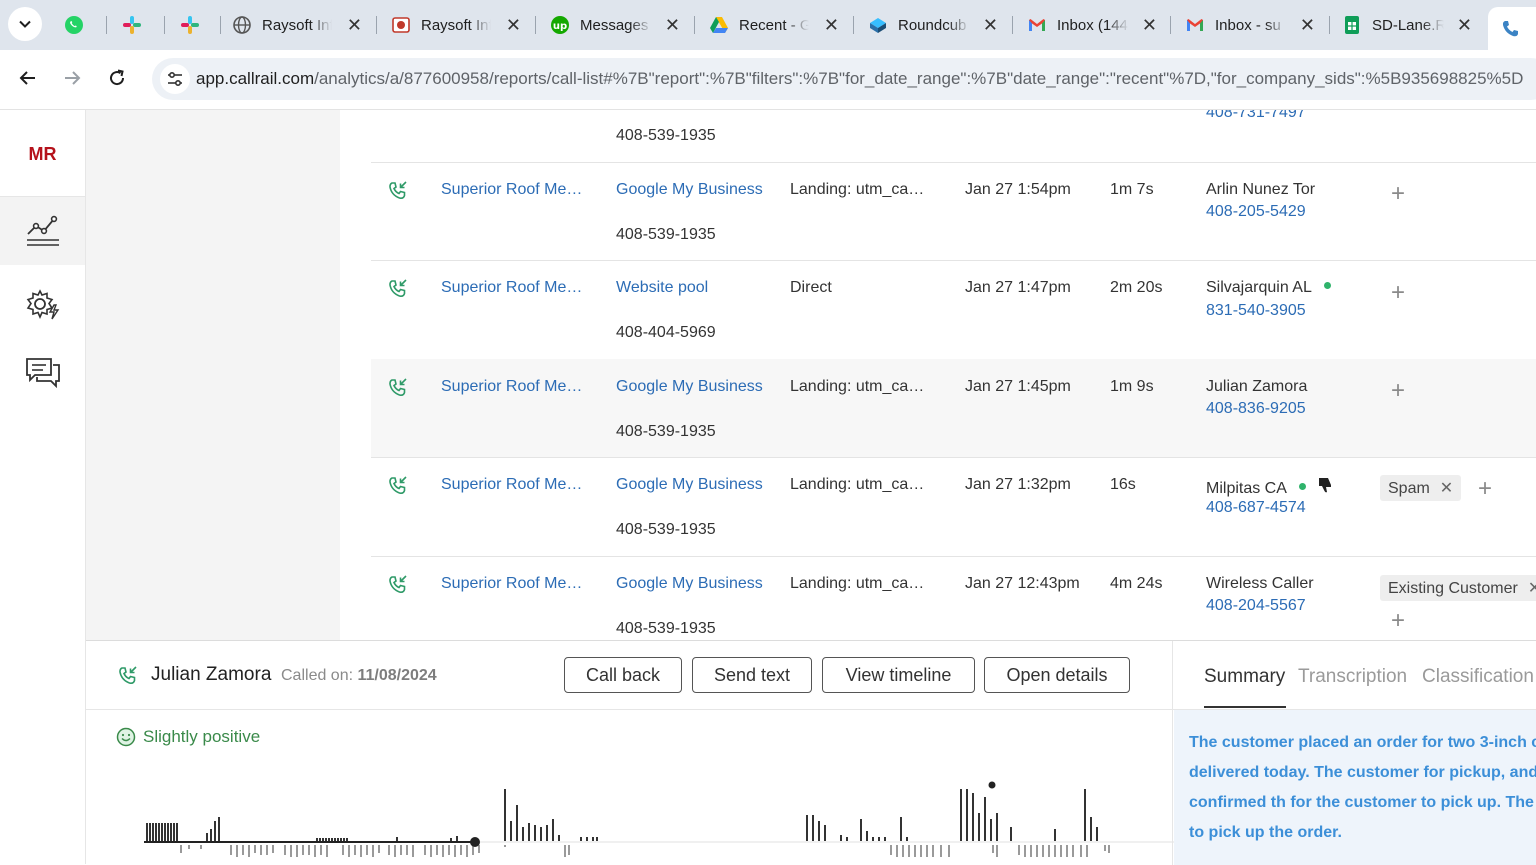  I want to click on rail-item-settings, so click(42, 304).